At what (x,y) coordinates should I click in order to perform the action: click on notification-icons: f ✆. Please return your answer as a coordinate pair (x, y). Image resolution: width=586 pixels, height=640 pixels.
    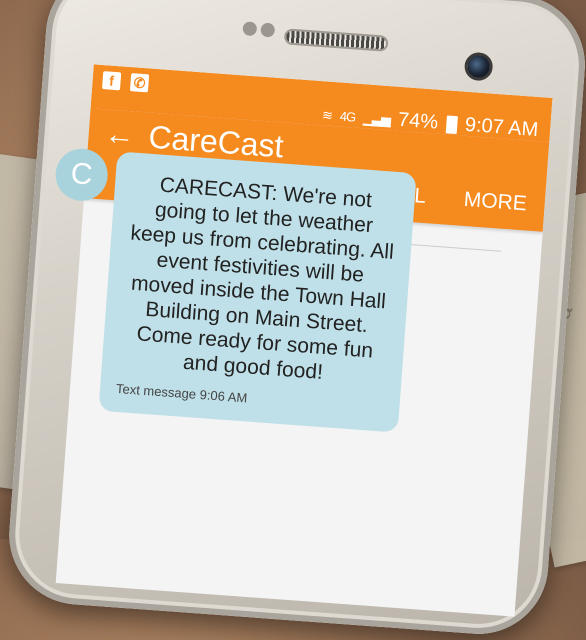
    Looking at the image, I should click on (125, 82).